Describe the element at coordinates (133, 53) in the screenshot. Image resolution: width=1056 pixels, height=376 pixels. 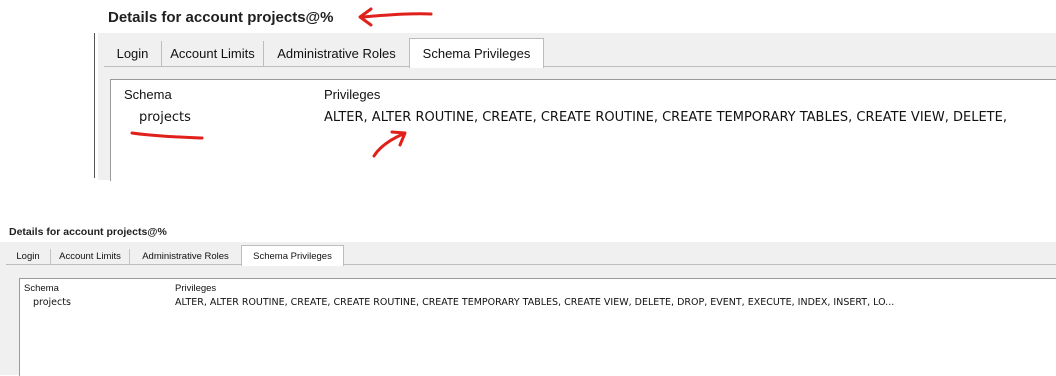
I see `zoomed-tab-login: Login` at that location.